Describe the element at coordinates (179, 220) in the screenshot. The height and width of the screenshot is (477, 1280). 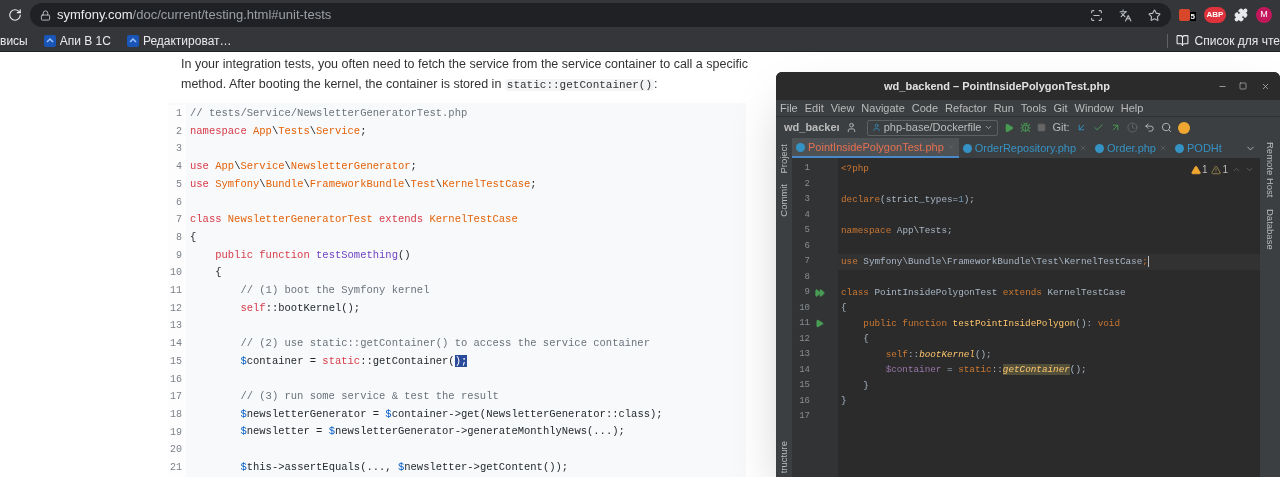
I see `line-number: 7` at that location.